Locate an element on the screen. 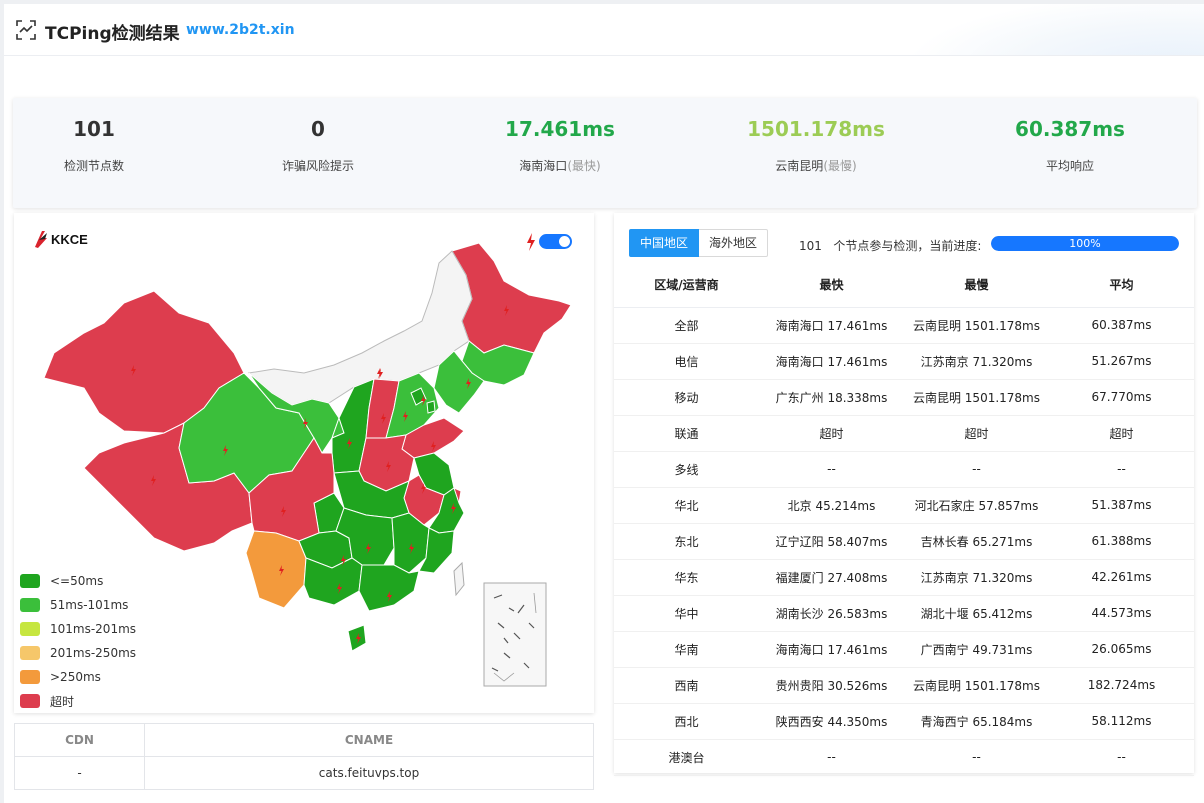  average-cell: 26.065ms is located at coordinates (1121, 649).